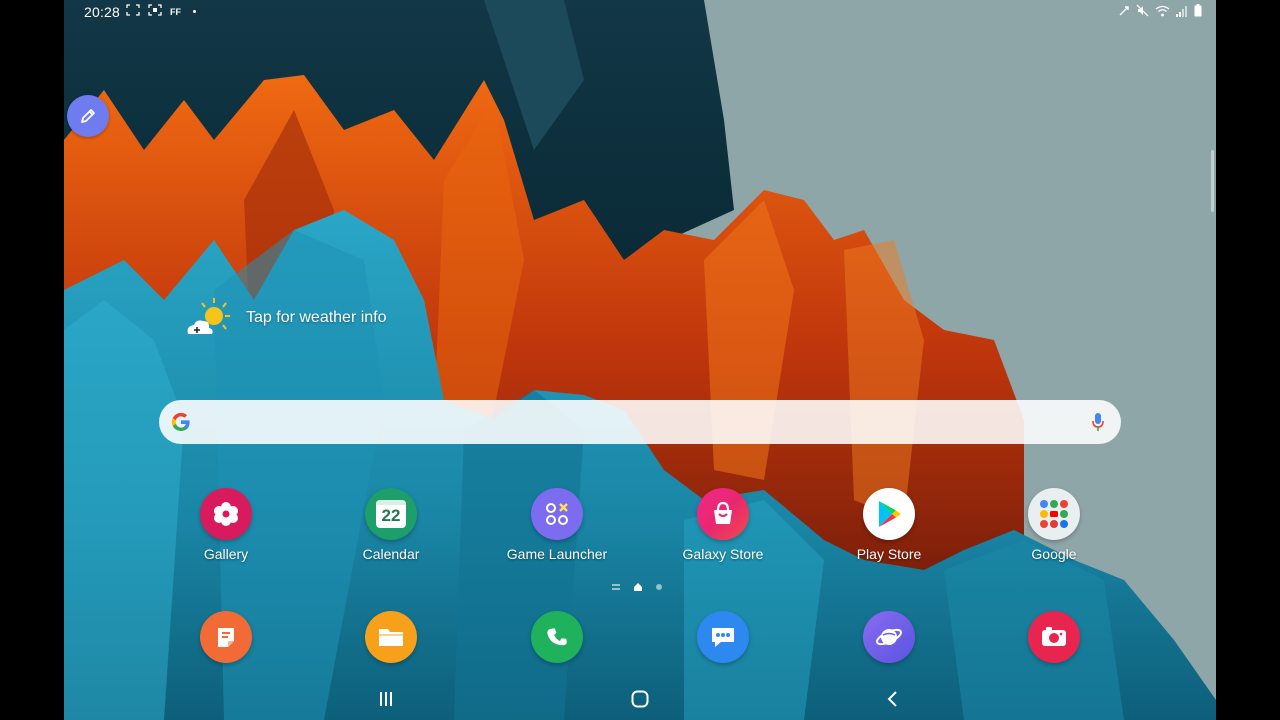 This screenshot has width=1280, height=720. I want to click on back-icon, so click(892, 699).